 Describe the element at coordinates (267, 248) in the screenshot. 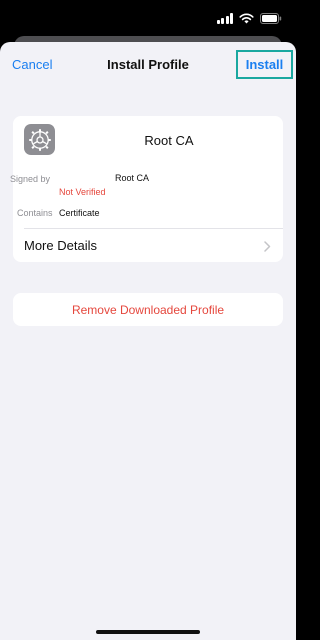

I see `chevron-right-icon` at that location.